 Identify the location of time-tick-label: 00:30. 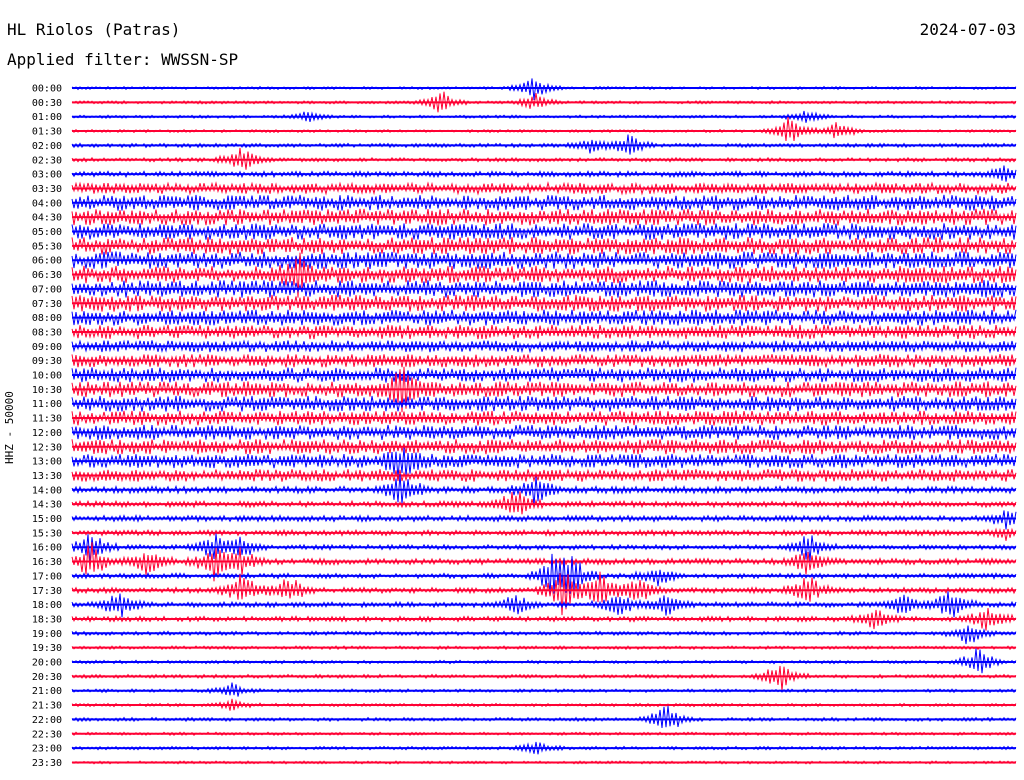
(47, 103).